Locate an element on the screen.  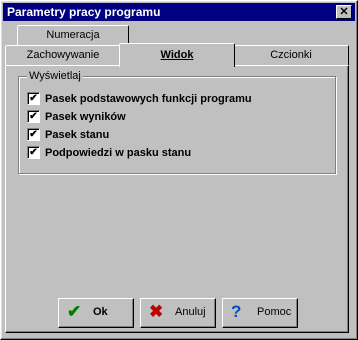
tab-zachowywanie-label: Zachowywanie is located at coordinates (63, 55).